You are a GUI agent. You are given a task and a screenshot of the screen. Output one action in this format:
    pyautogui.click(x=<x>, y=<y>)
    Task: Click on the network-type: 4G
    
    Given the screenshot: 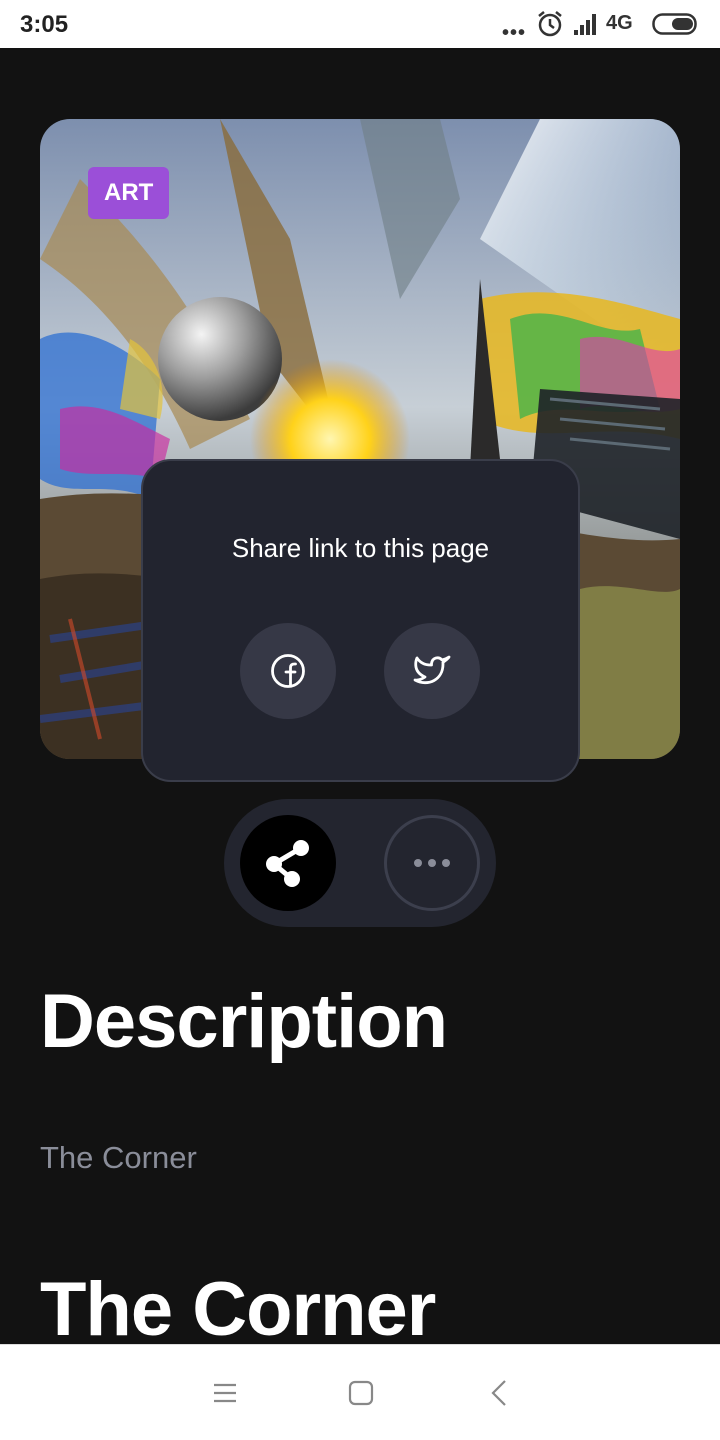 What is the action you would take?
    pyautogui.click(x=619, y=23)
    